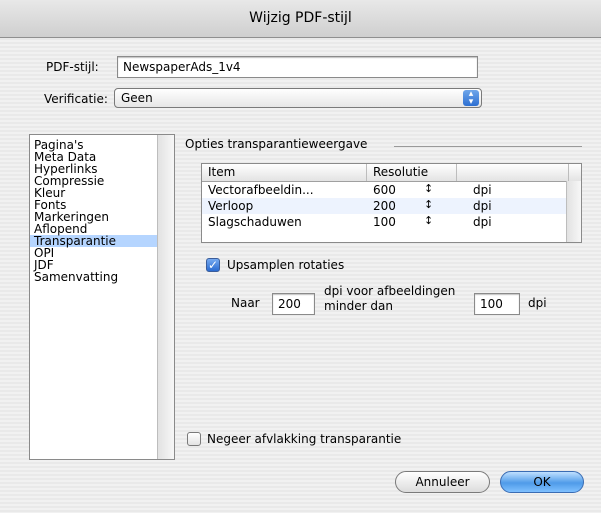  Describe the element at coordinates (542, 482) in the screenshot. I see `ok-button: OK` at that location.